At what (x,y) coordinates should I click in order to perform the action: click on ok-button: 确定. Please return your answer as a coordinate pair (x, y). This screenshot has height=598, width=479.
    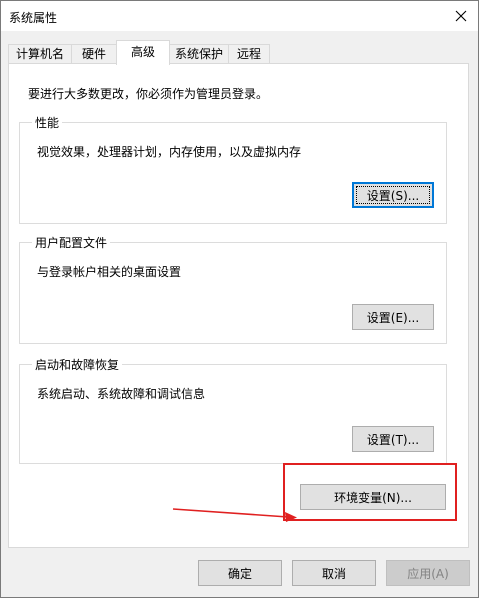
    Looking at the image, I should click on (240, 573).